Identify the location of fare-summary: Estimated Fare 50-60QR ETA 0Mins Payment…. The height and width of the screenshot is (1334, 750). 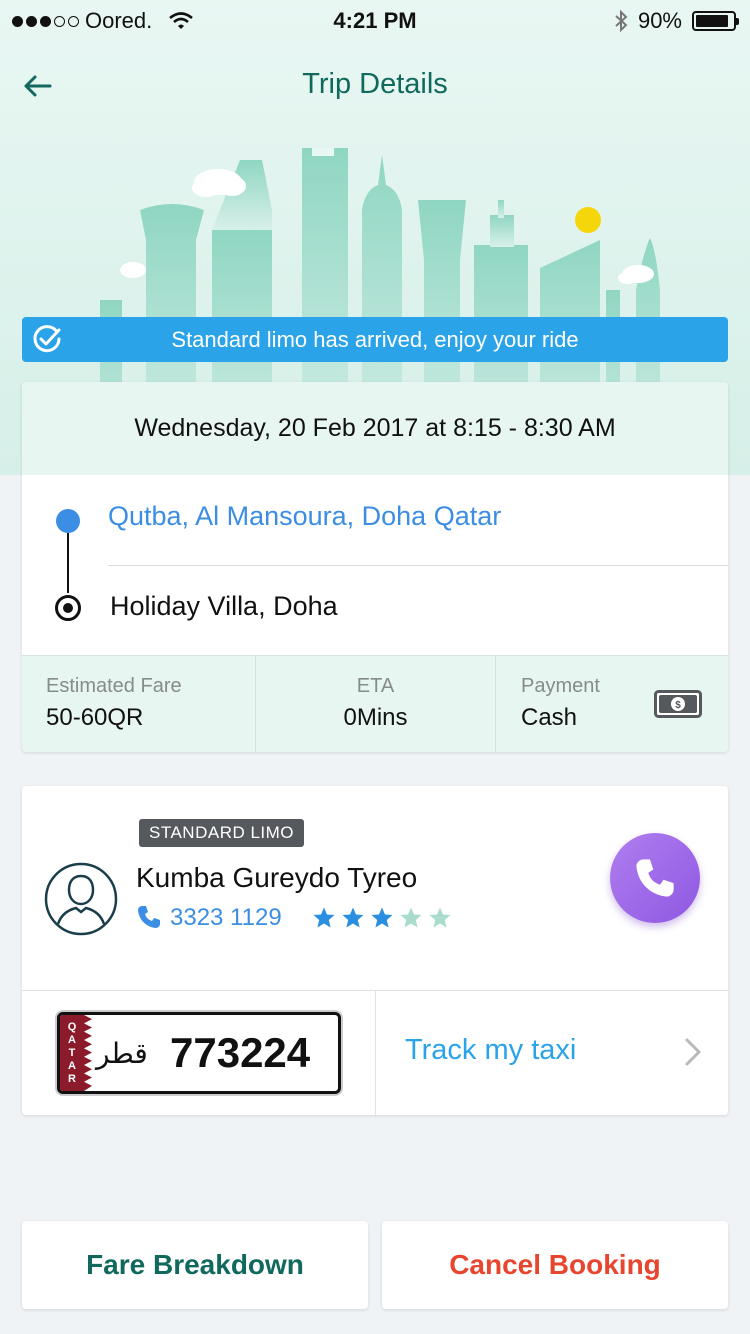
(375, 703).